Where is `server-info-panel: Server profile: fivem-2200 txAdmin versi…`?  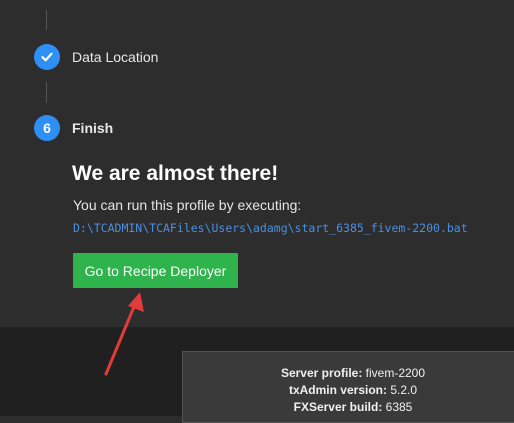
server-info-panel: Server profile: fivem-2200 txAdmin versi… is located at coordinates (348, 387).